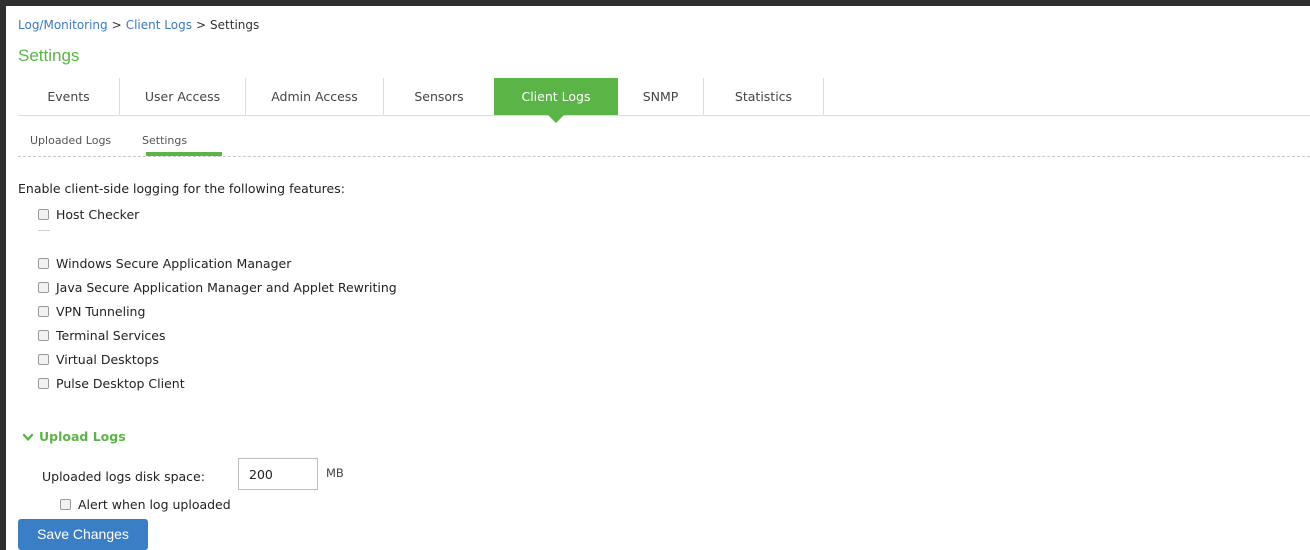 The width and height of the screenshot is (1310, 550). Describe the element at coordinates (661, 96) in the screenshot. I see `tab-snmp: SNMP` at that location.